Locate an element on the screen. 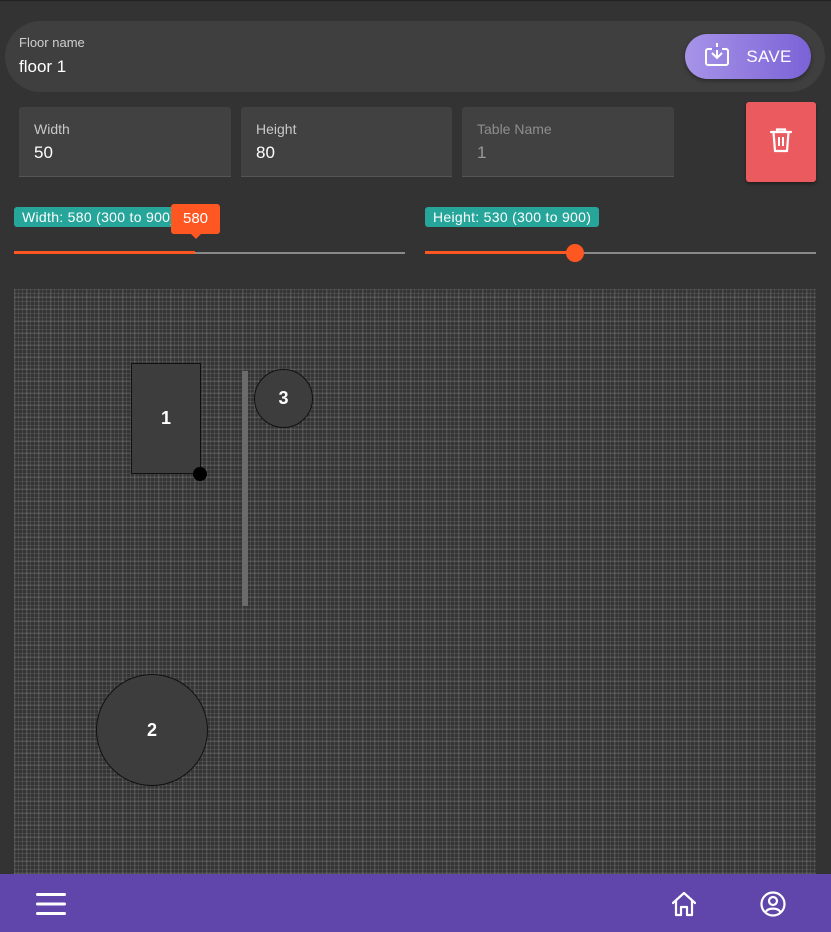  save-button-label: SAVE is located at coordinates (769, 56).